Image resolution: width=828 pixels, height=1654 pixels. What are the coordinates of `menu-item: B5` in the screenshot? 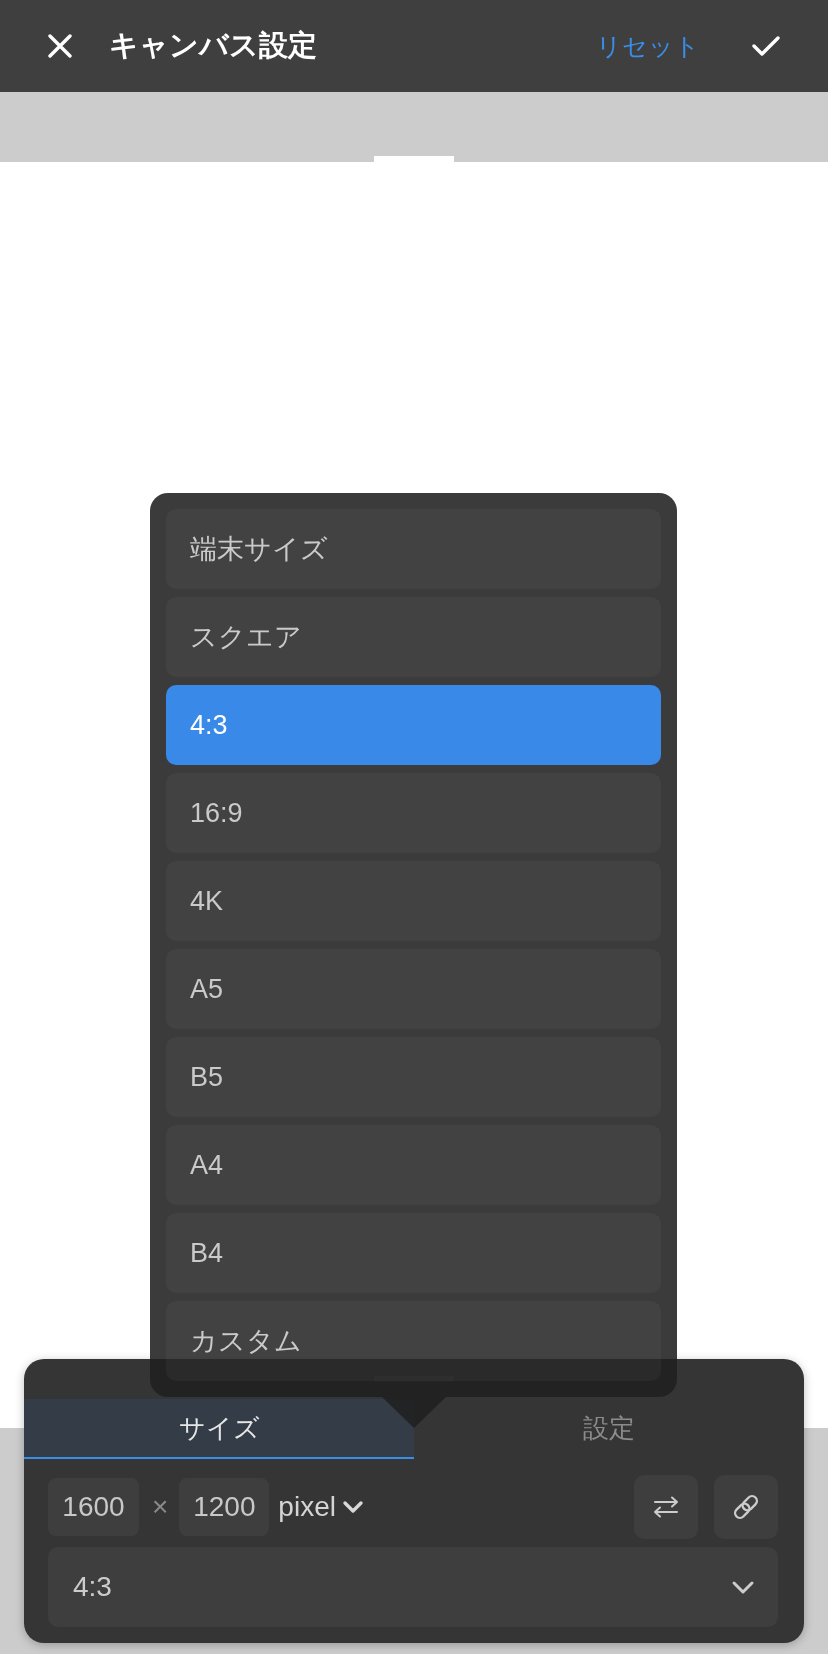 It's located at (413, 1077).